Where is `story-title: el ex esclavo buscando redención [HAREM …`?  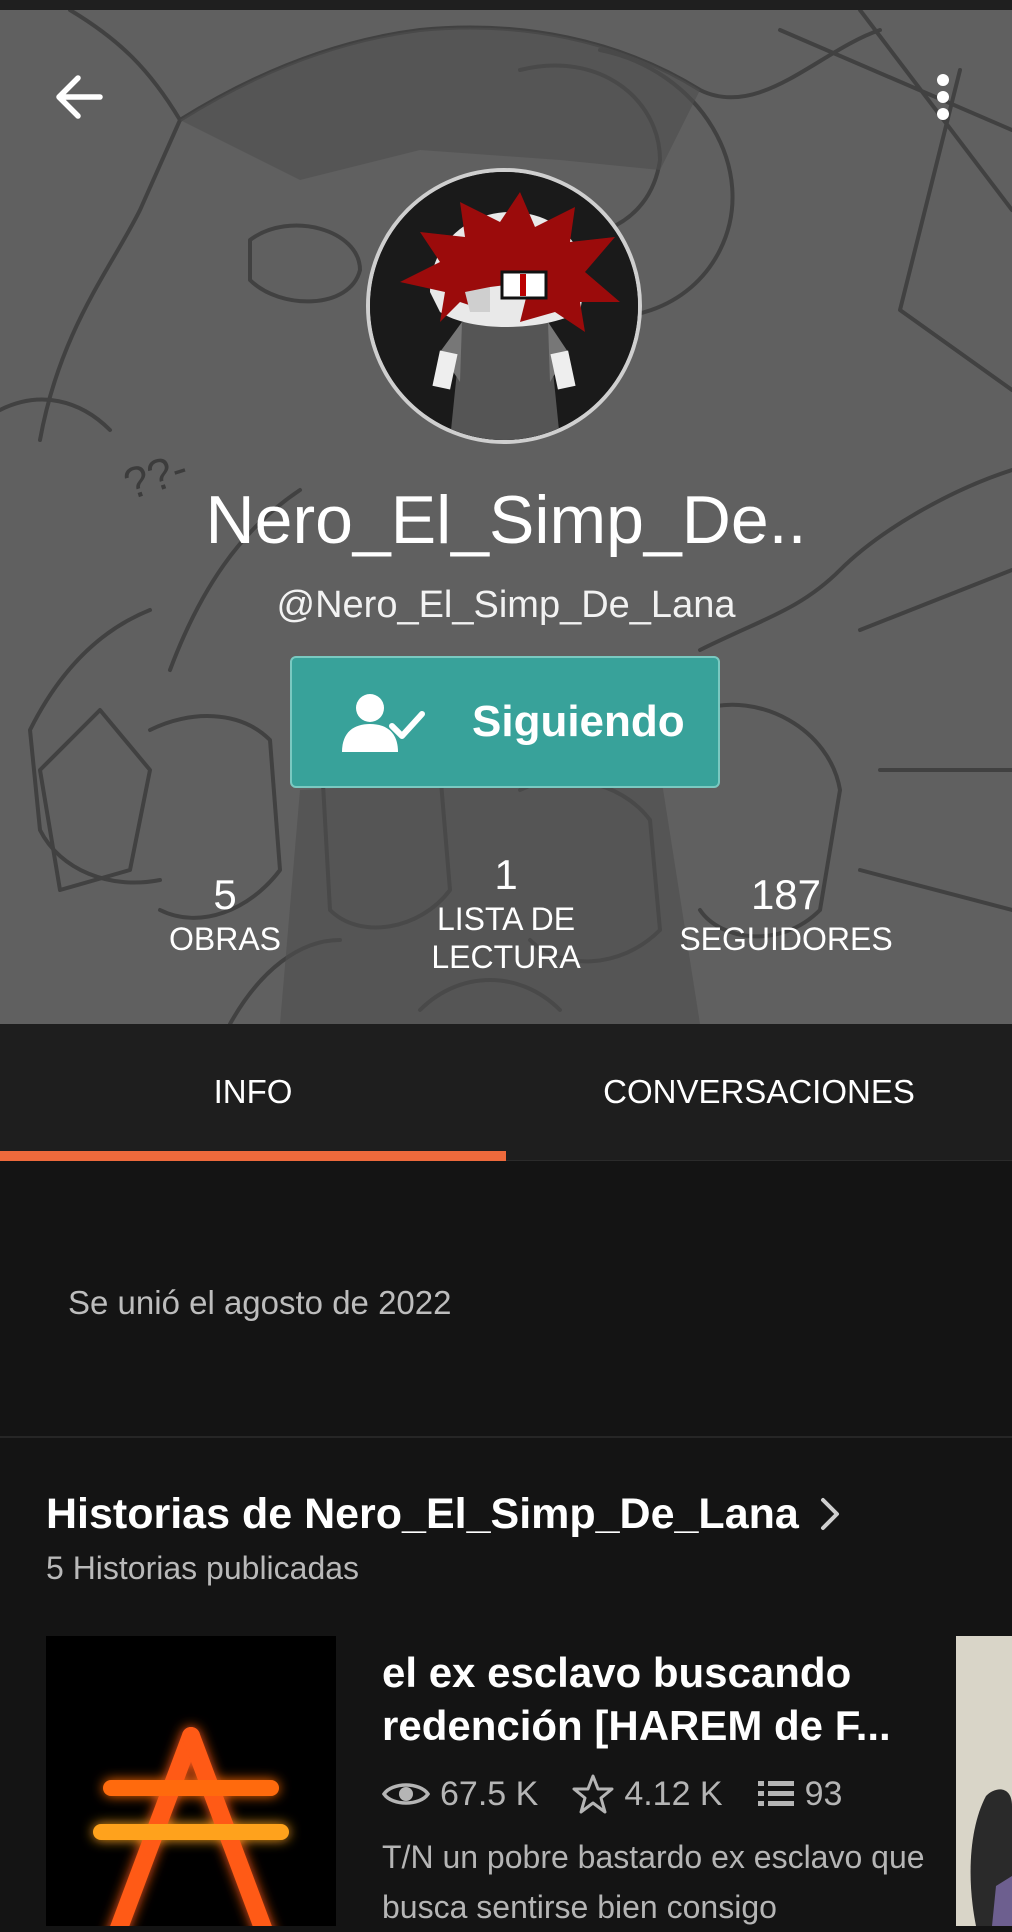 story-title: el ex esclavo buscando redención [HAREM … is located at coordinates (636, 1699).